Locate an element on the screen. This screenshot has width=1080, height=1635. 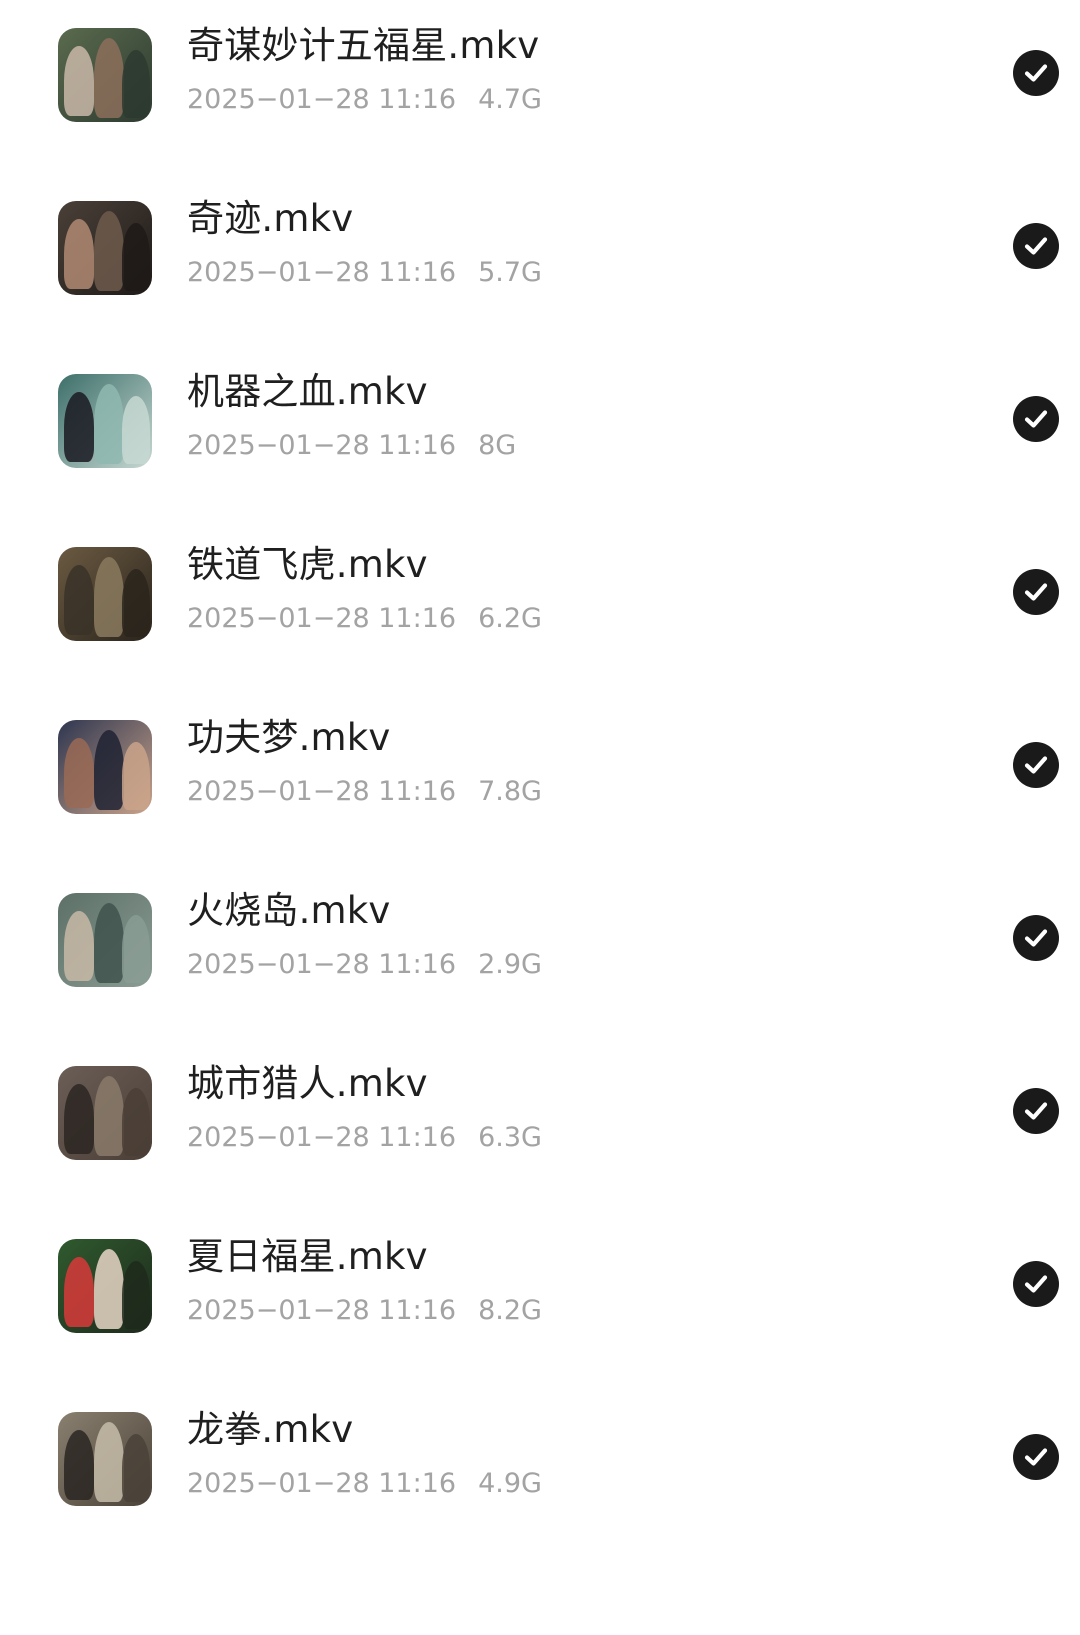
file-name: 奇迹.mkv is located at coordinates (270, 218).